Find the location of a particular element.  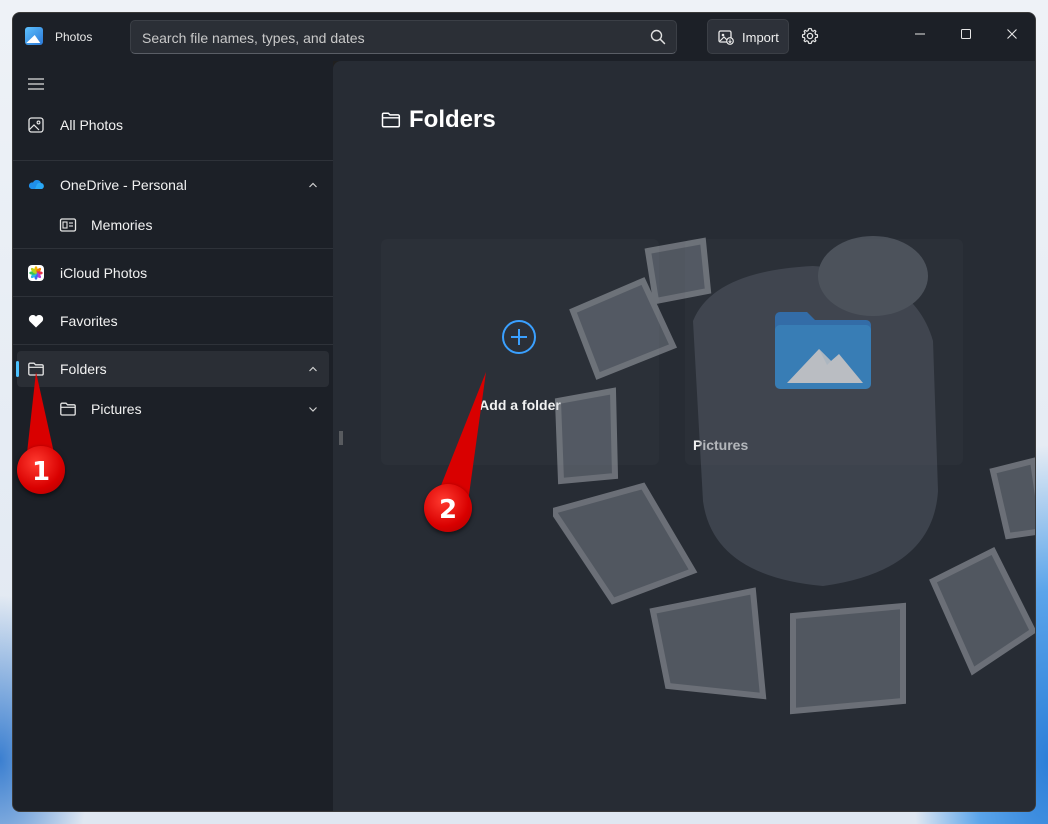

callout-1: 1 is located at coordinates (41, 470).